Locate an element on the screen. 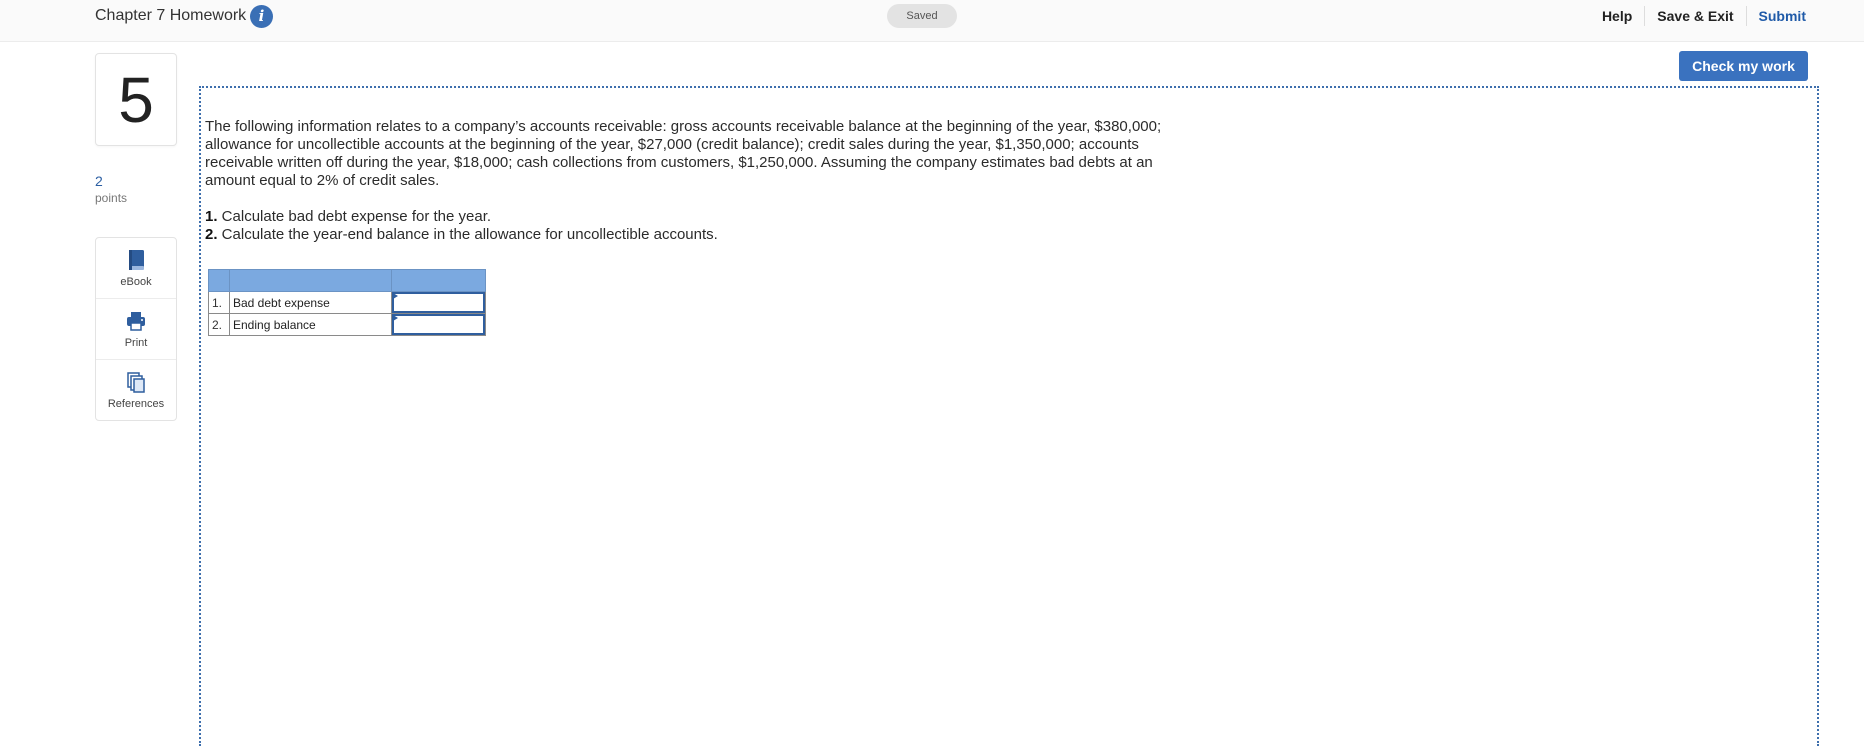  ebook-button: eBook is located at coordinates (136, 268).